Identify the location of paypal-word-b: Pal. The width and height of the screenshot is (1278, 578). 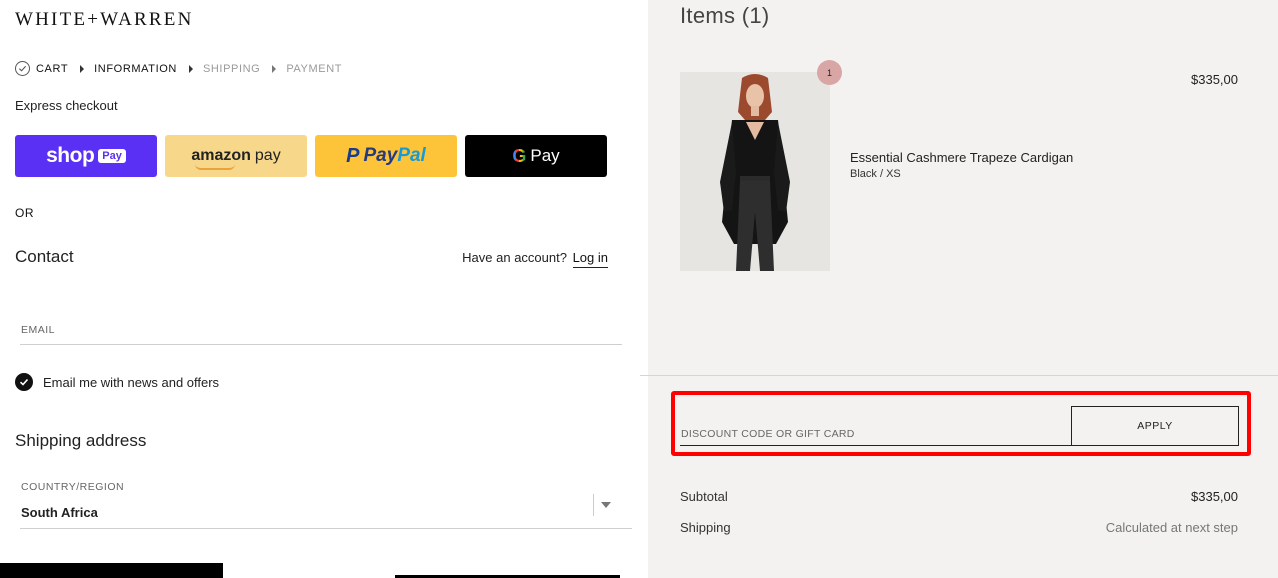
(411, 155).